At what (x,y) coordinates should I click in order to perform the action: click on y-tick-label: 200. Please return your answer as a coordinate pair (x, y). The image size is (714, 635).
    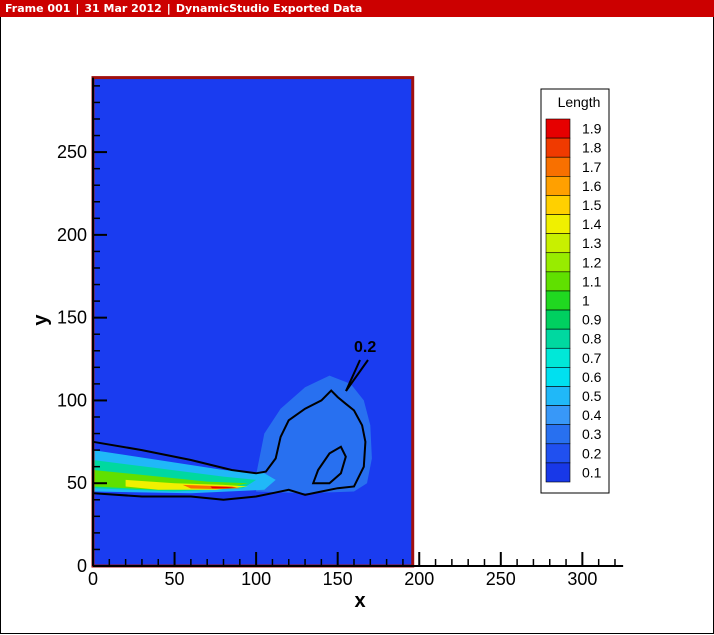
    Looking at the image, I should click on (72, 235).